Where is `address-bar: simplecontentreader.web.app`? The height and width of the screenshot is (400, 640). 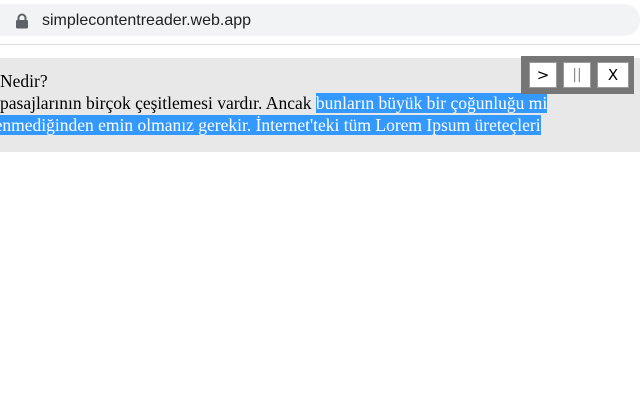
address-bar: simplecontentreader.web.app is located at coordinates (320, 20).